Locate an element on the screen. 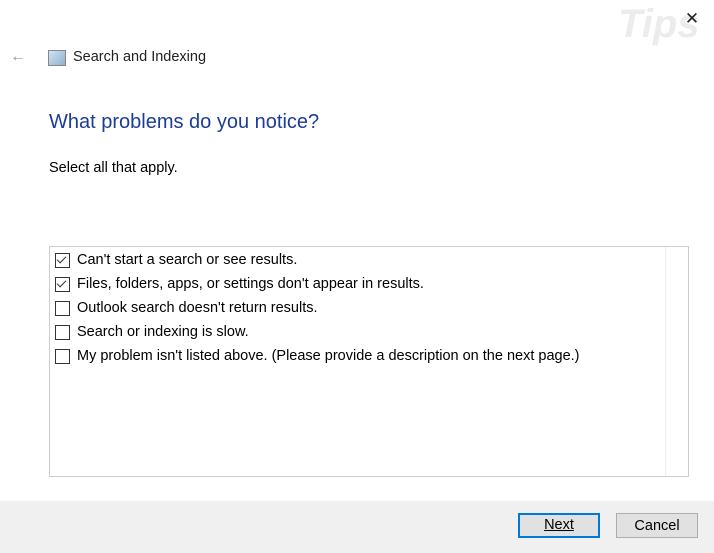  option-label: Search or indexing is slow. is located at coordinates (163, 332).